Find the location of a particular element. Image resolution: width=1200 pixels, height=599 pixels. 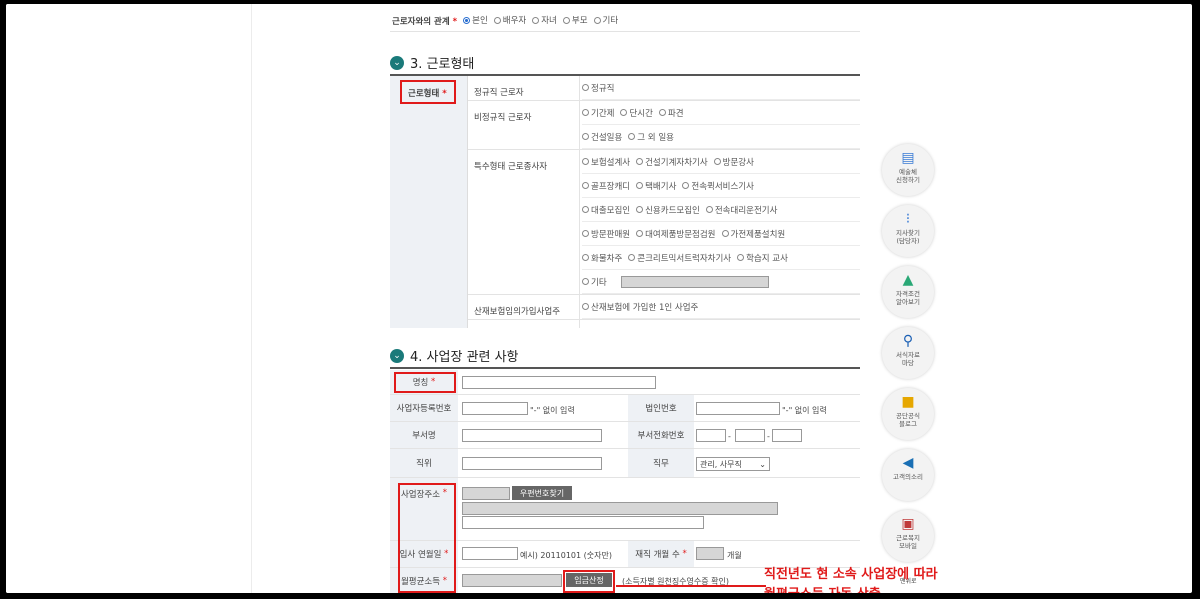

bizno-input is located at coordinates (495, 408).